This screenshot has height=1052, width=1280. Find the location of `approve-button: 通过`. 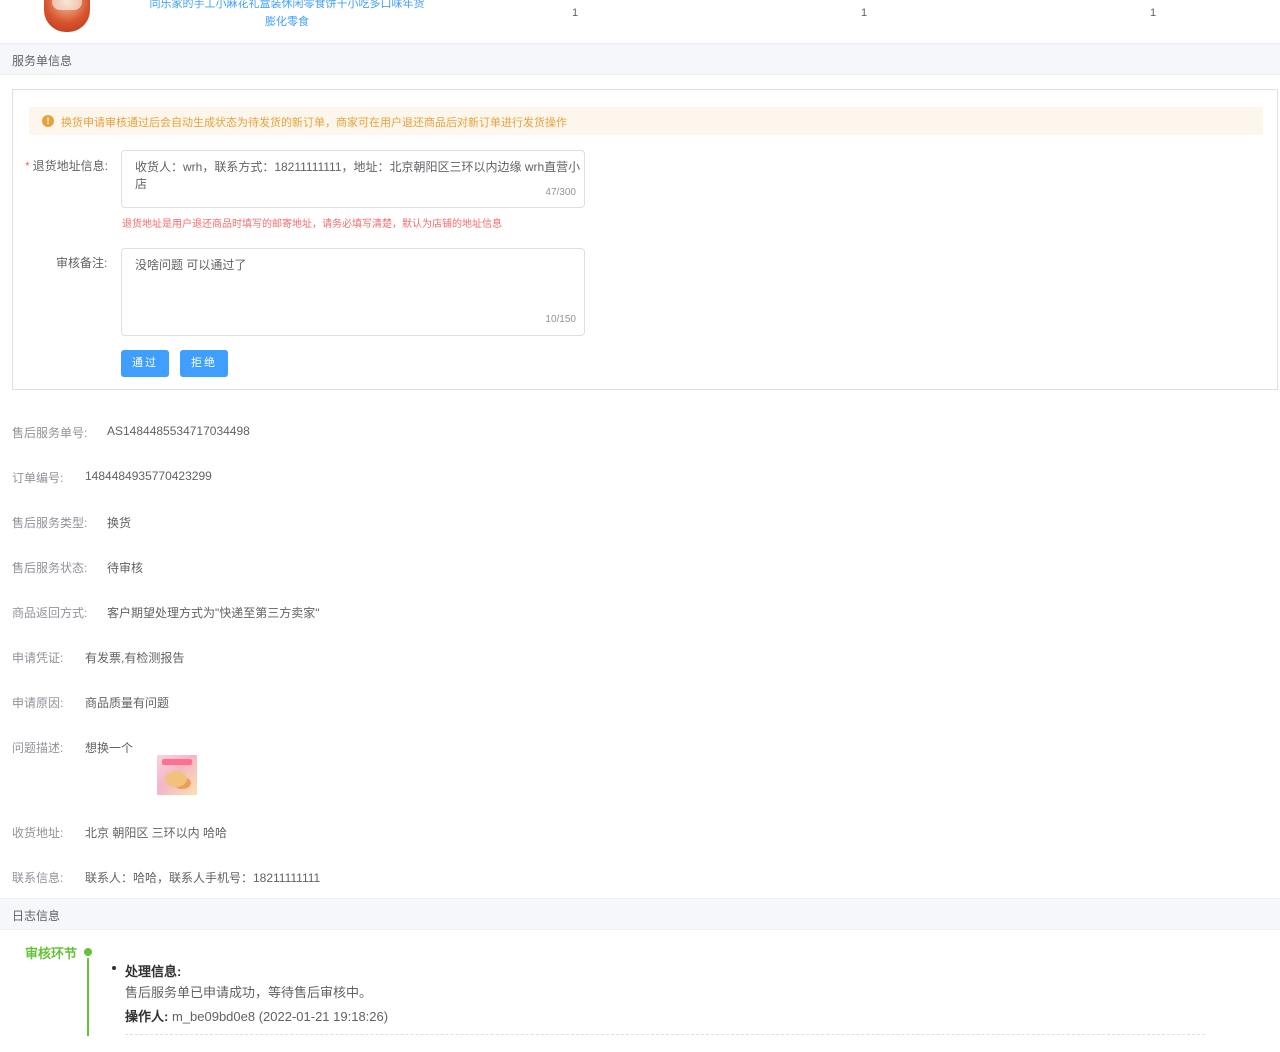

approve-button: 通过 is located at coordinates (145, 363).